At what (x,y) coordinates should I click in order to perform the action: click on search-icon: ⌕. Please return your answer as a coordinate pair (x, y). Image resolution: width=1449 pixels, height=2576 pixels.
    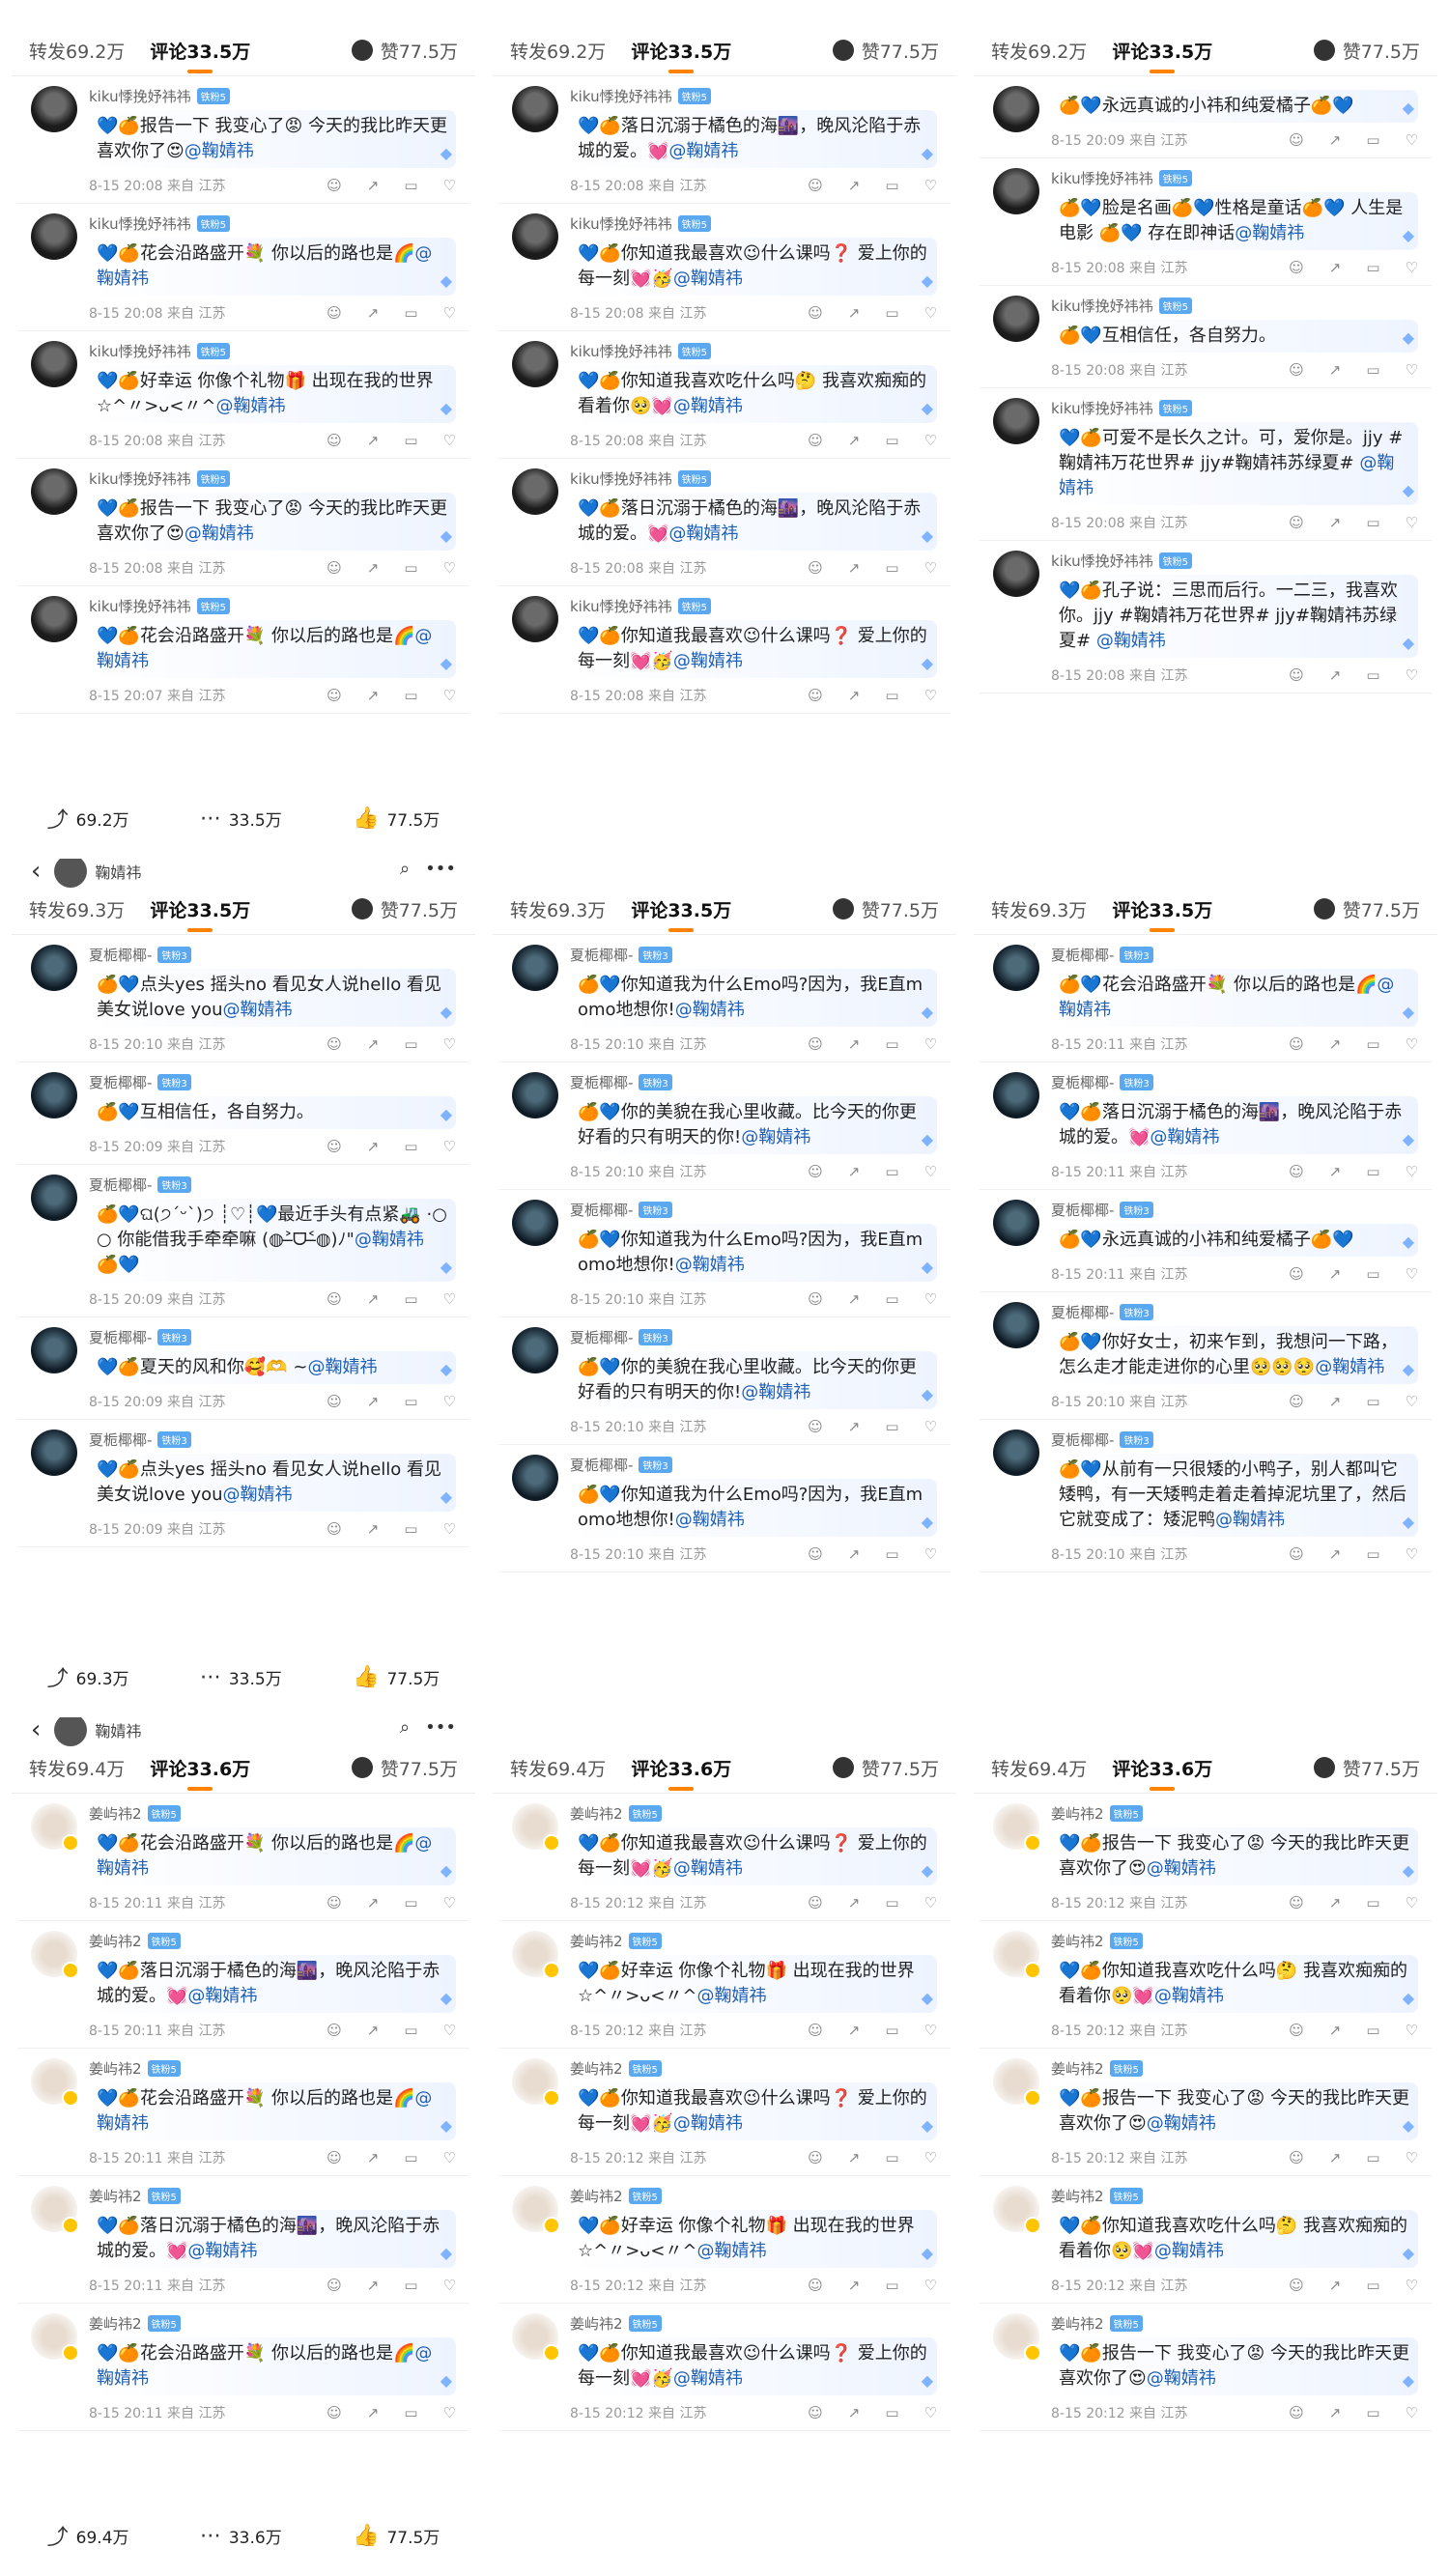
    Looking at the image, I should click on (405, 869).